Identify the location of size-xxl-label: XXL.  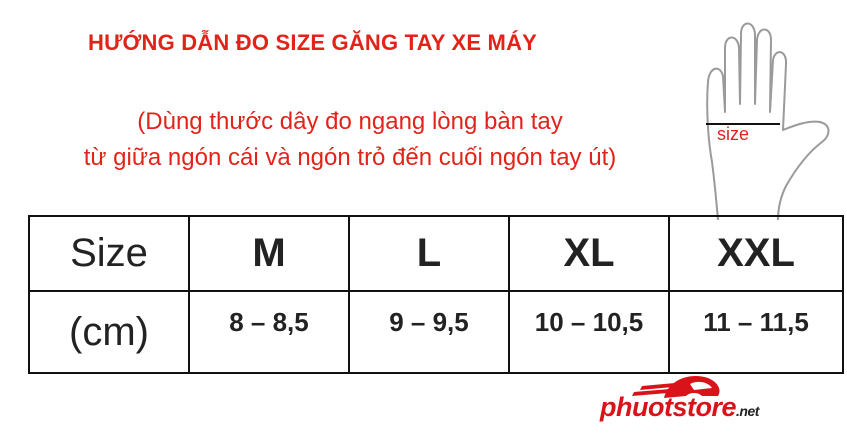
(756, 253).